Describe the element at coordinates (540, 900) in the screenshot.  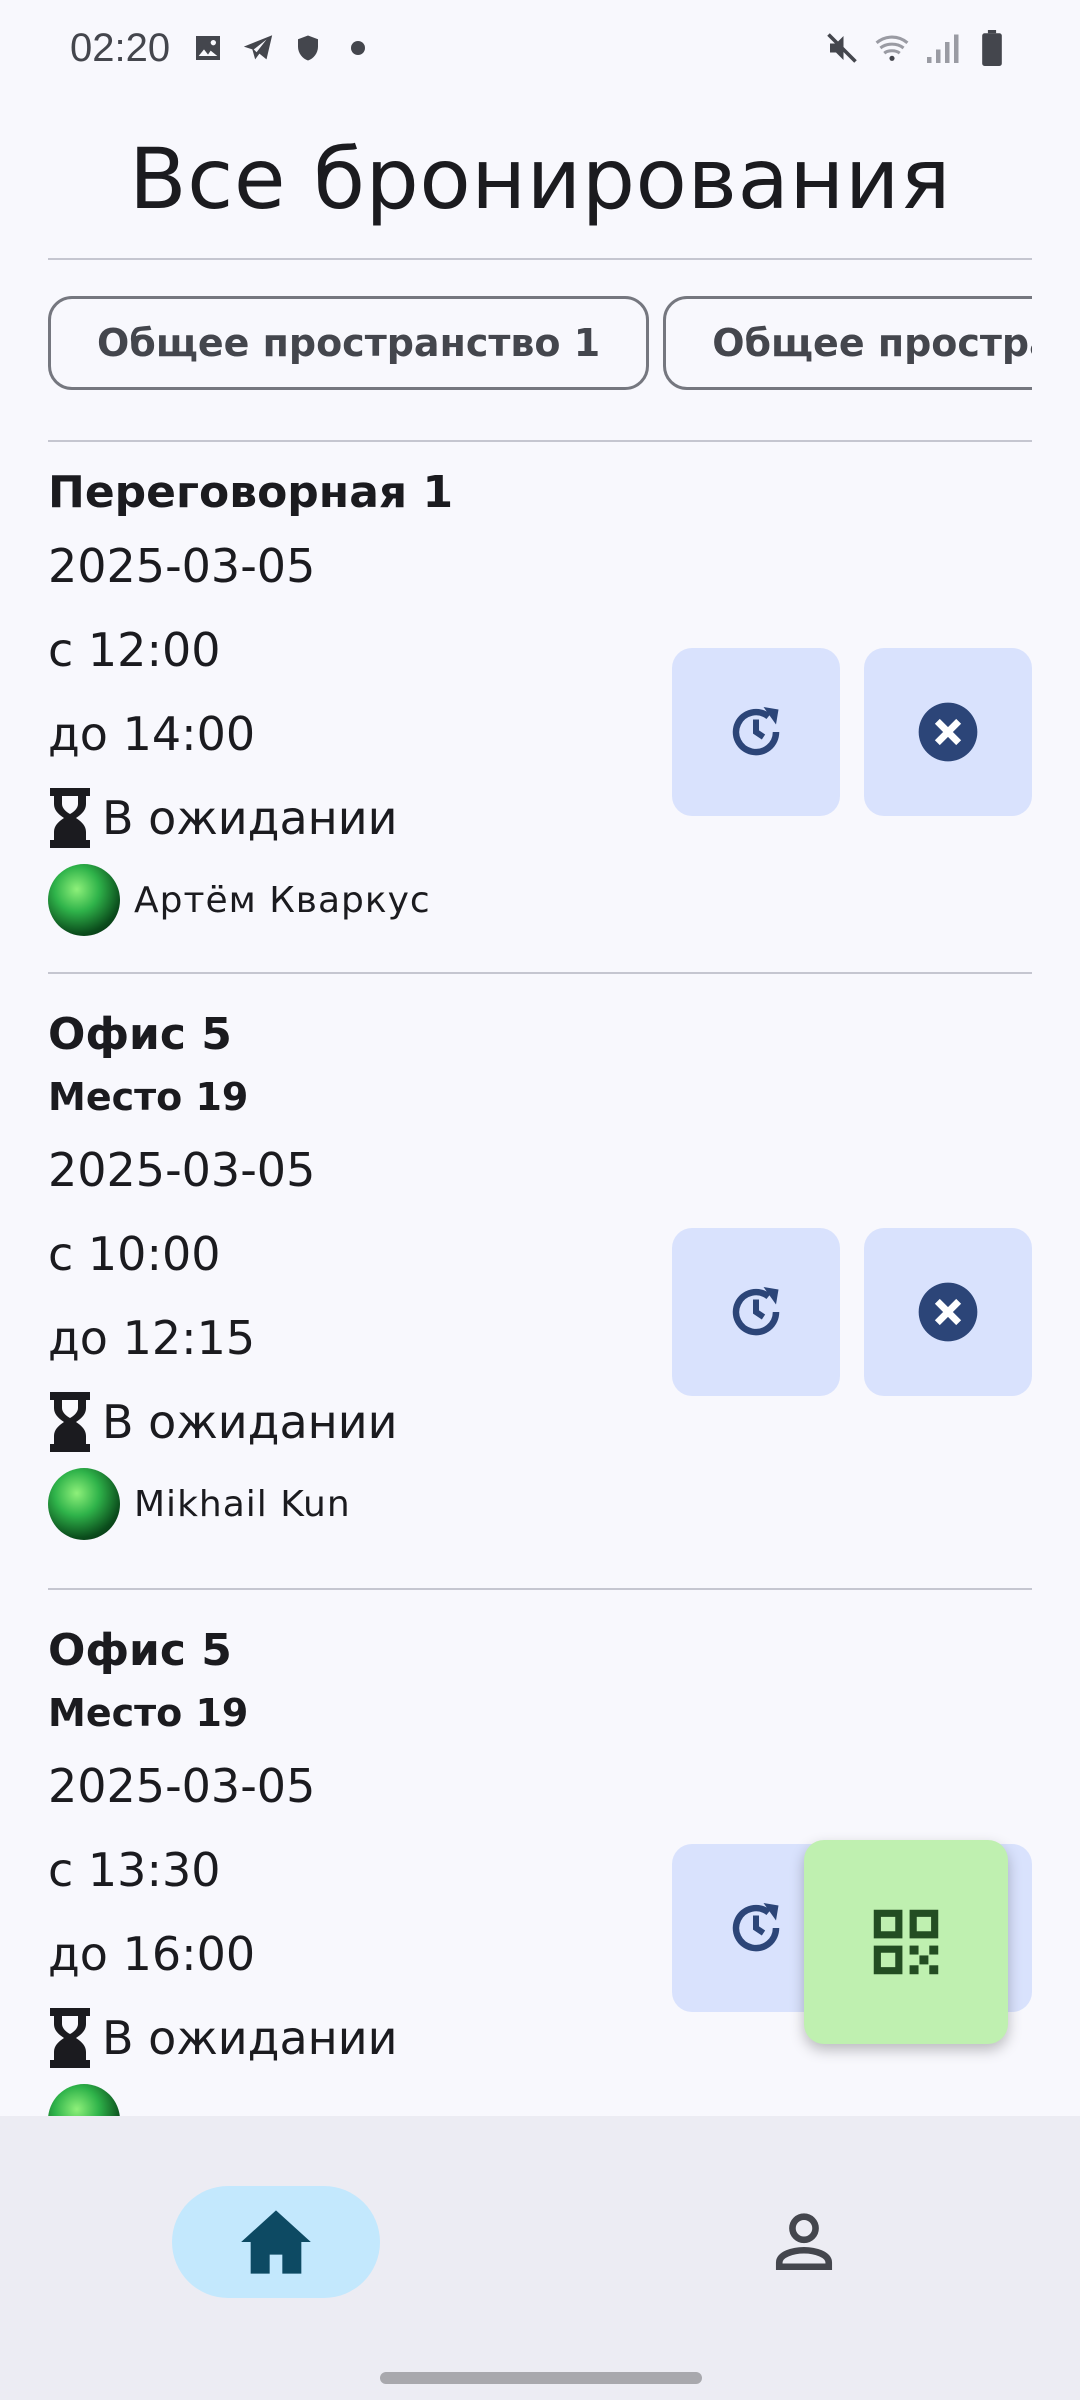
I see `booking-user: Артём Кваркус` at that location.